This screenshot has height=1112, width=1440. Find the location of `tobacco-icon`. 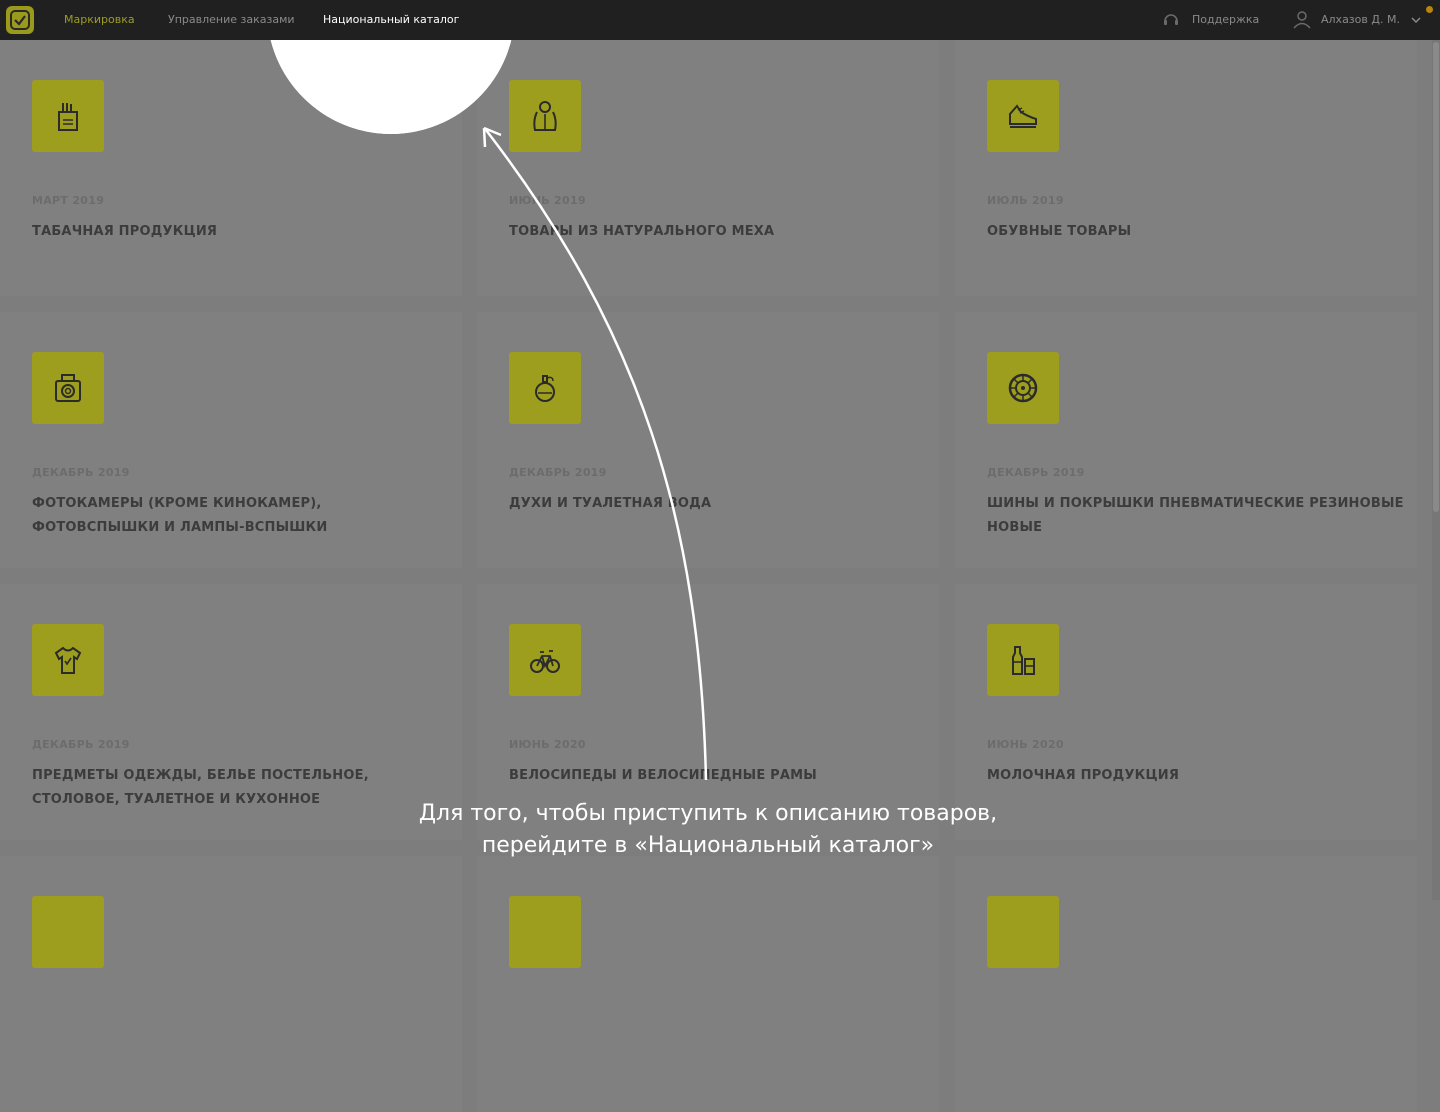

tobacco-icon is located at coordinates (68, 117).